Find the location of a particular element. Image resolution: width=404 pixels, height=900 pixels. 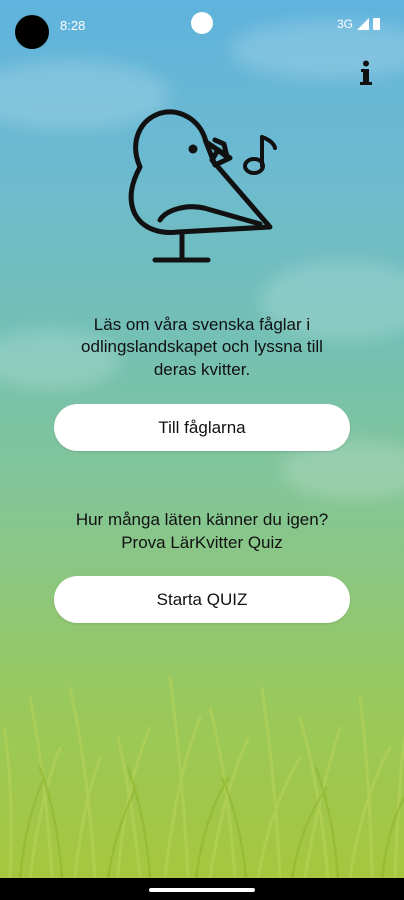

signal-icon is located at coordinates (363, 24).